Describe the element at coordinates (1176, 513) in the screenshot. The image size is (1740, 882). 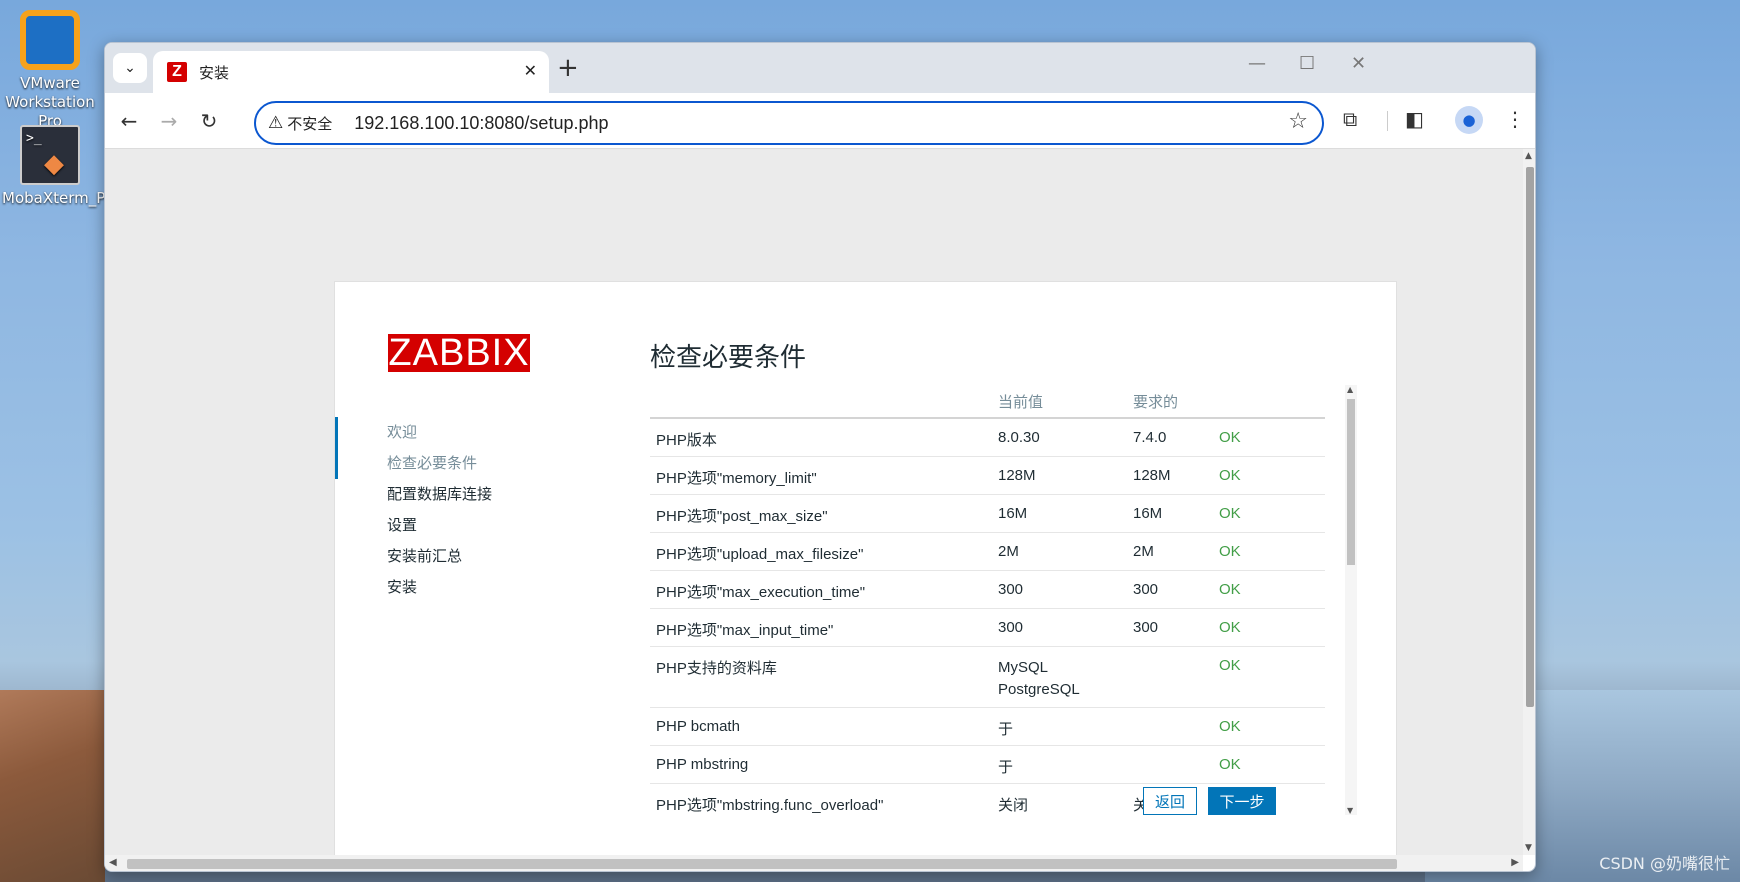
I see `row-required: 16M` at that location.